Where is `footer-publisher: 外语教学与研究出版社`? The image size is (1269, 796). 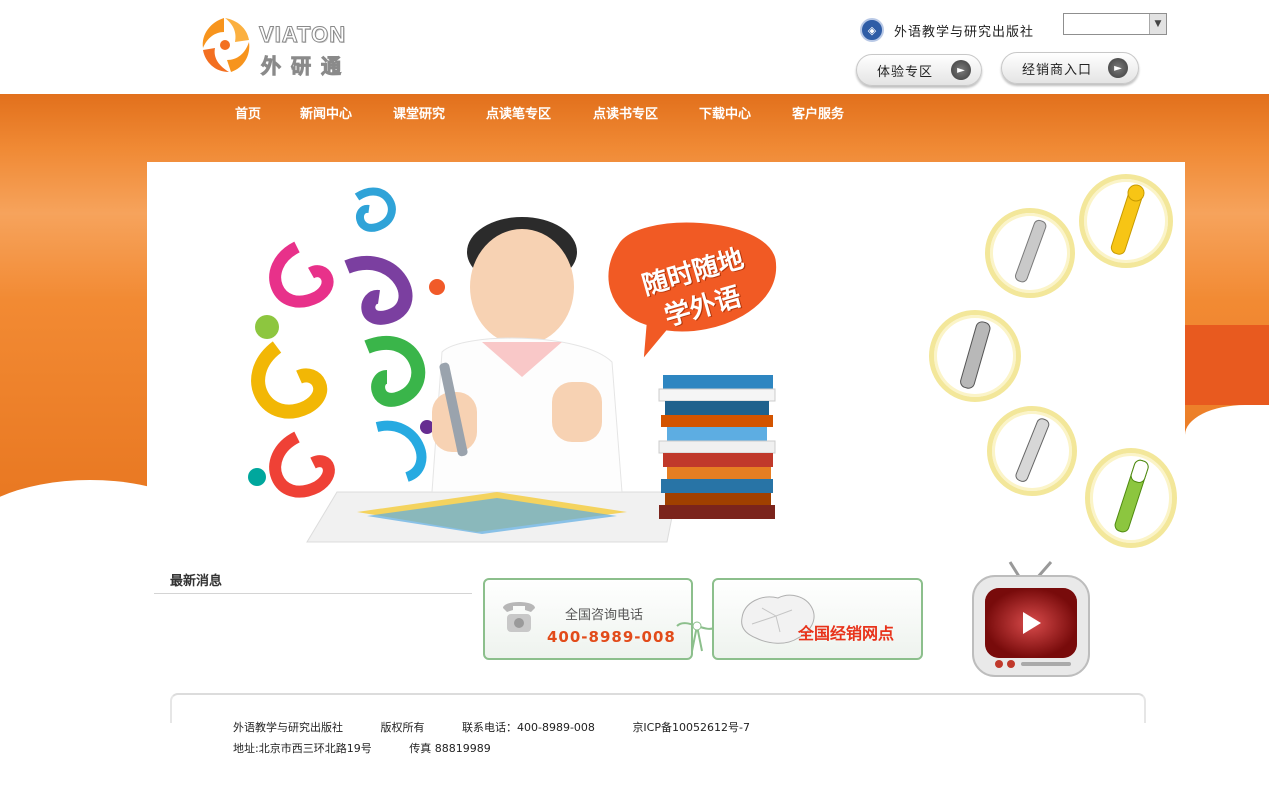
footer-publisher: 外语教学与研究出版社 is located at coordinates (288, 727).